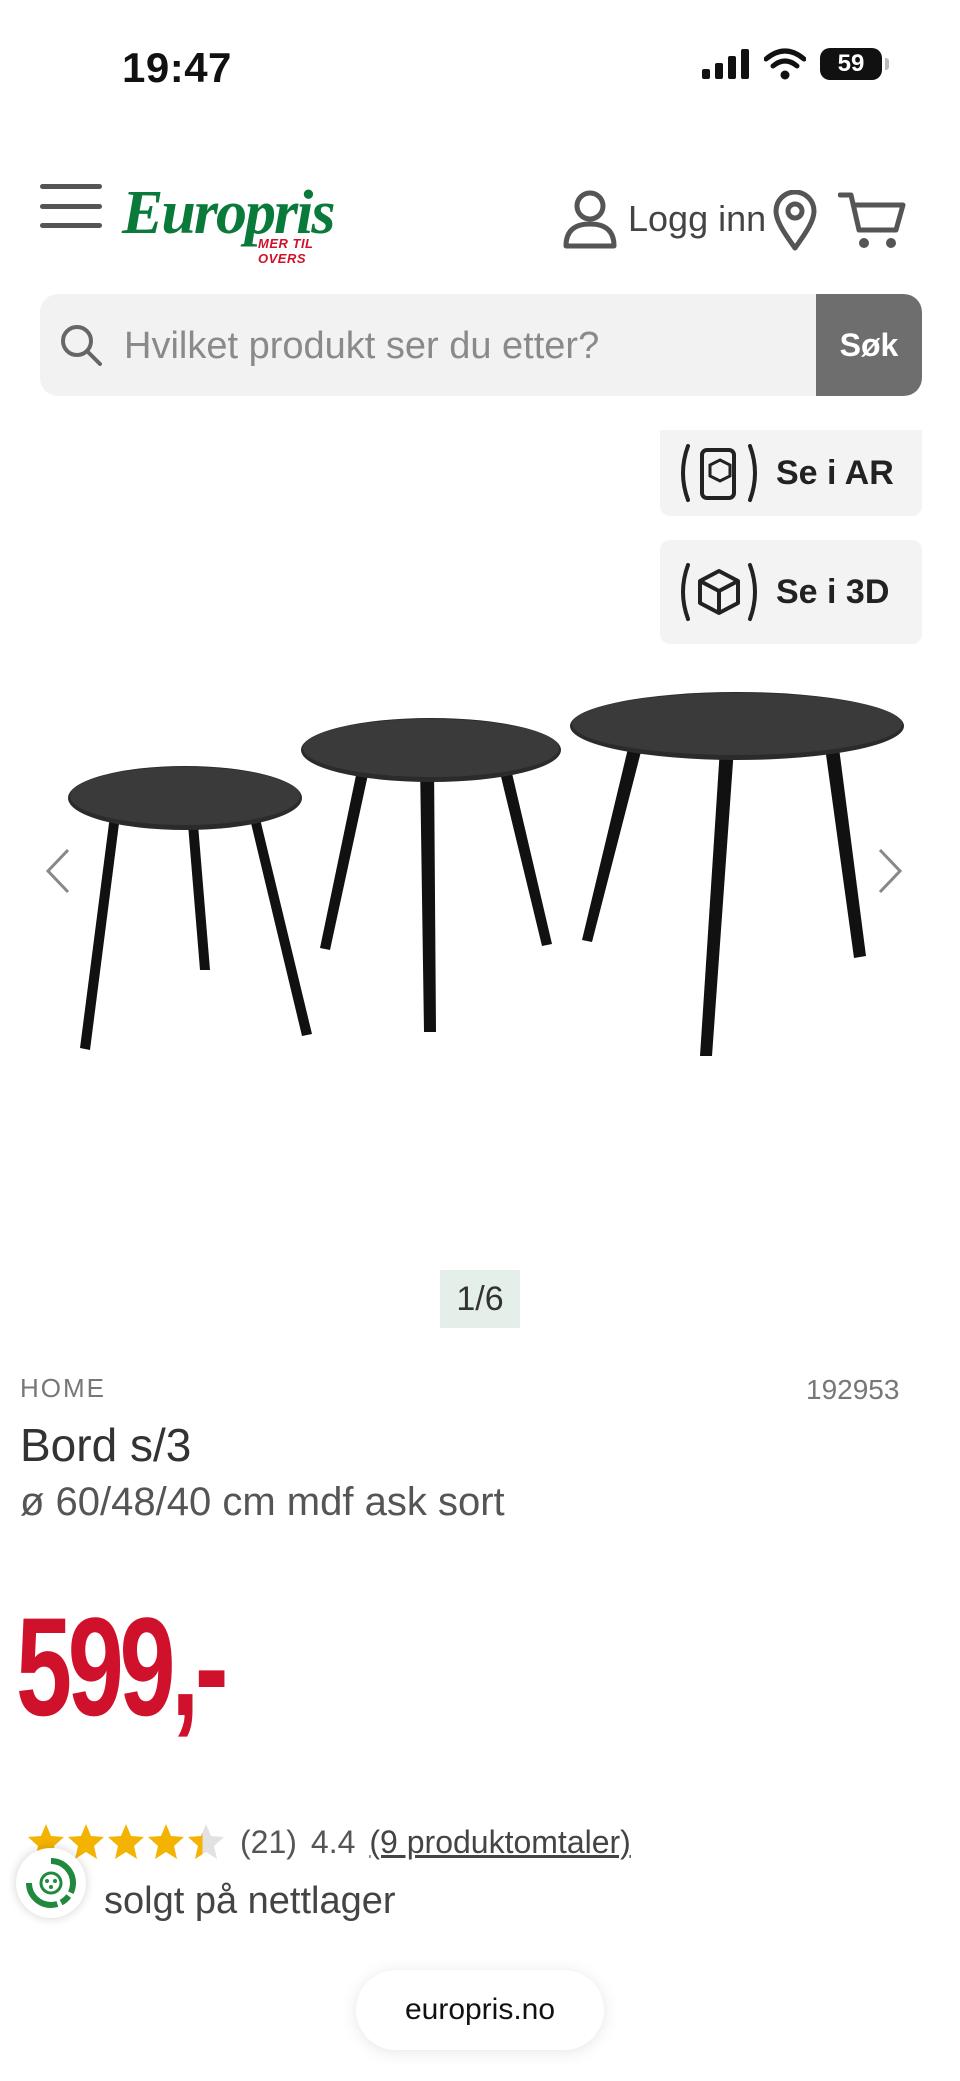 This screenshot has width=960, height=2081. Describe the element at coordinates (795, 221) in the screenshot. I see `location-pin-icon` at that location.